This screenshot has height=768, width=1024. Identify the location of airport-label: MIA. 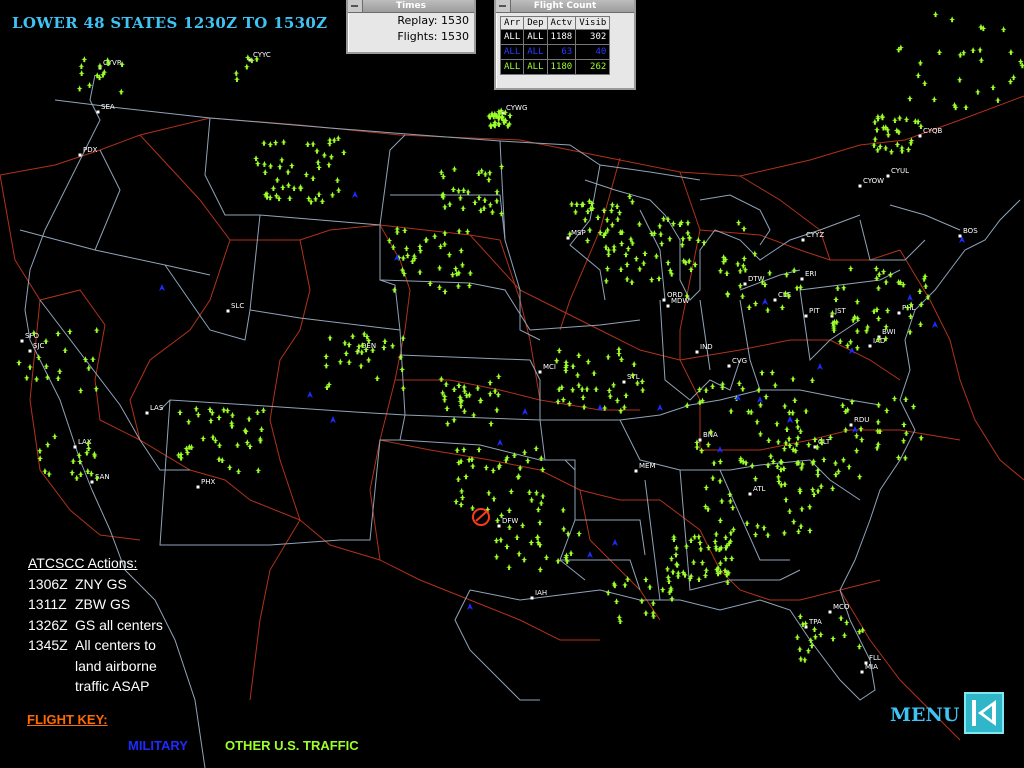
(871, 667).